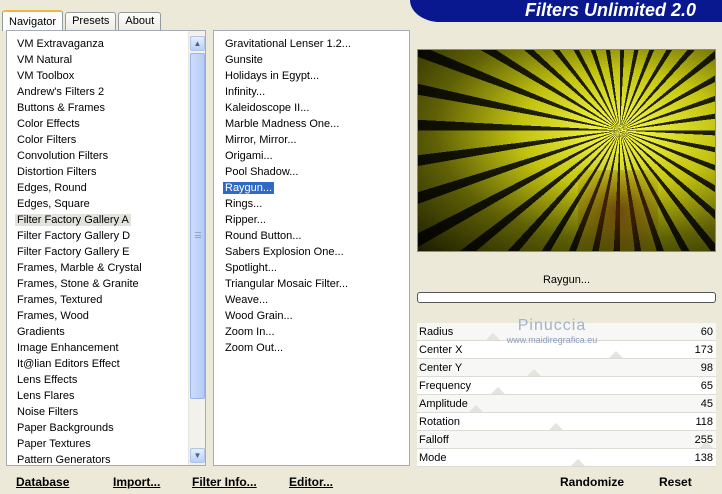 Image resolution: width=722 pixels, height=494 pixels. Describe the element at coordinates (566, 404) in the screenshot. I see `param-slider: Amplitude 45` at that location.